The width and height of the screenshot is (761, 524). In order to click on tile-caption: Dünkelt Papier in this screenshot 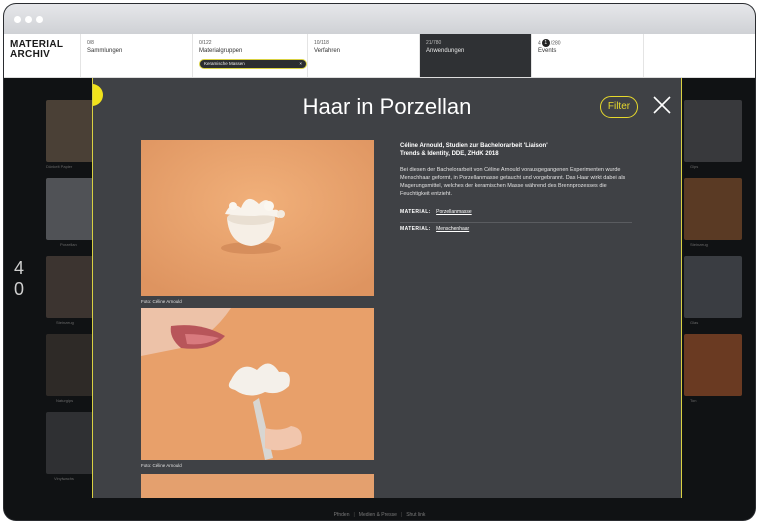, I will do `click(59, 166)`.